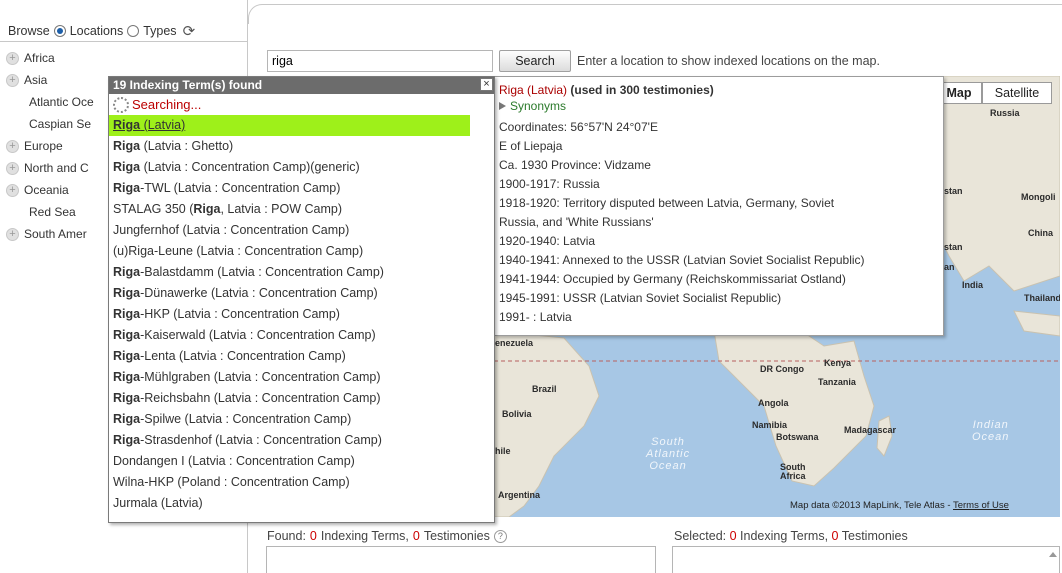 The image size is (1062, 573). I want to click on tree-item: + North and C, so click(50, 168).